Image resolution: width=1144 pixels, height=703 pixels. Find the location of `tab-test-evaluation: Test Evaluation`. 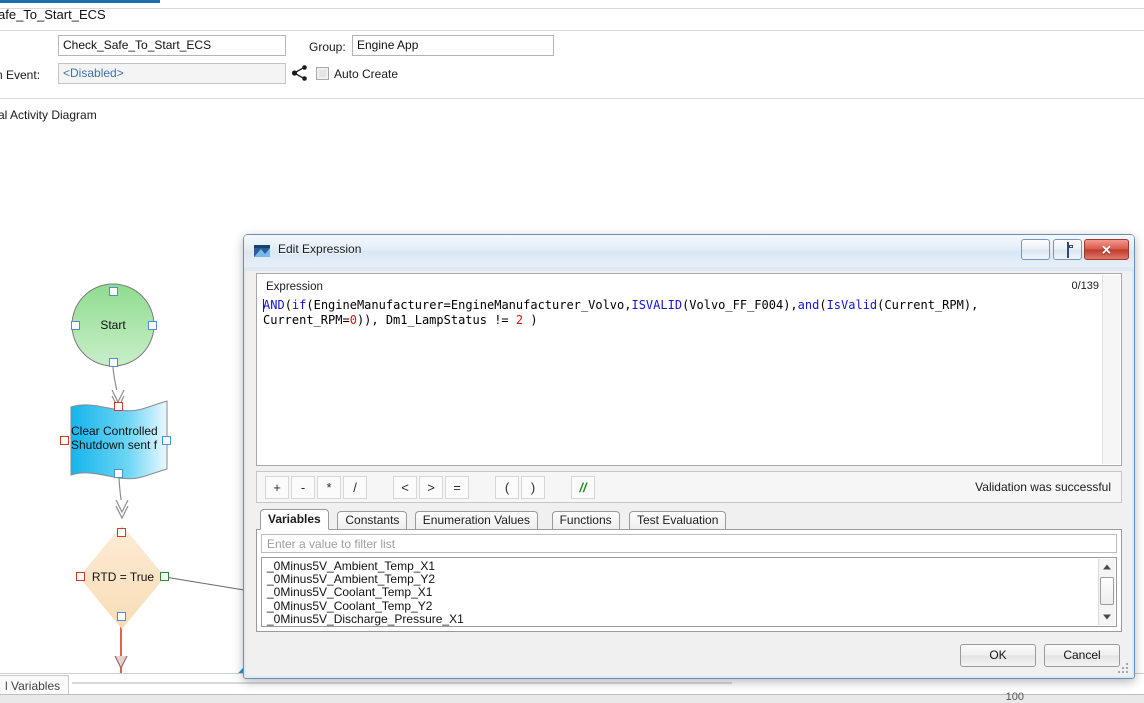

tab-test-evaluation: Test Evaluation is located at coordinates (678, 520).